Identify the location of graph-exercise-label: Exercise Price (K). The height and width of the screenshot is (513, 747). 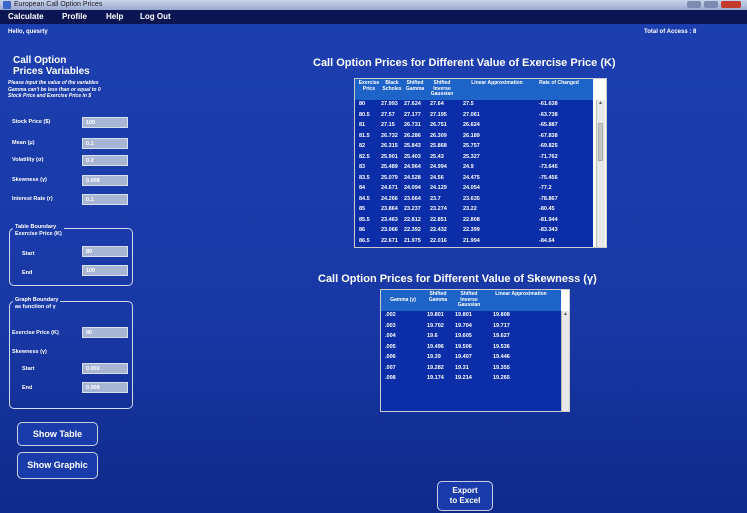
(35, 333).